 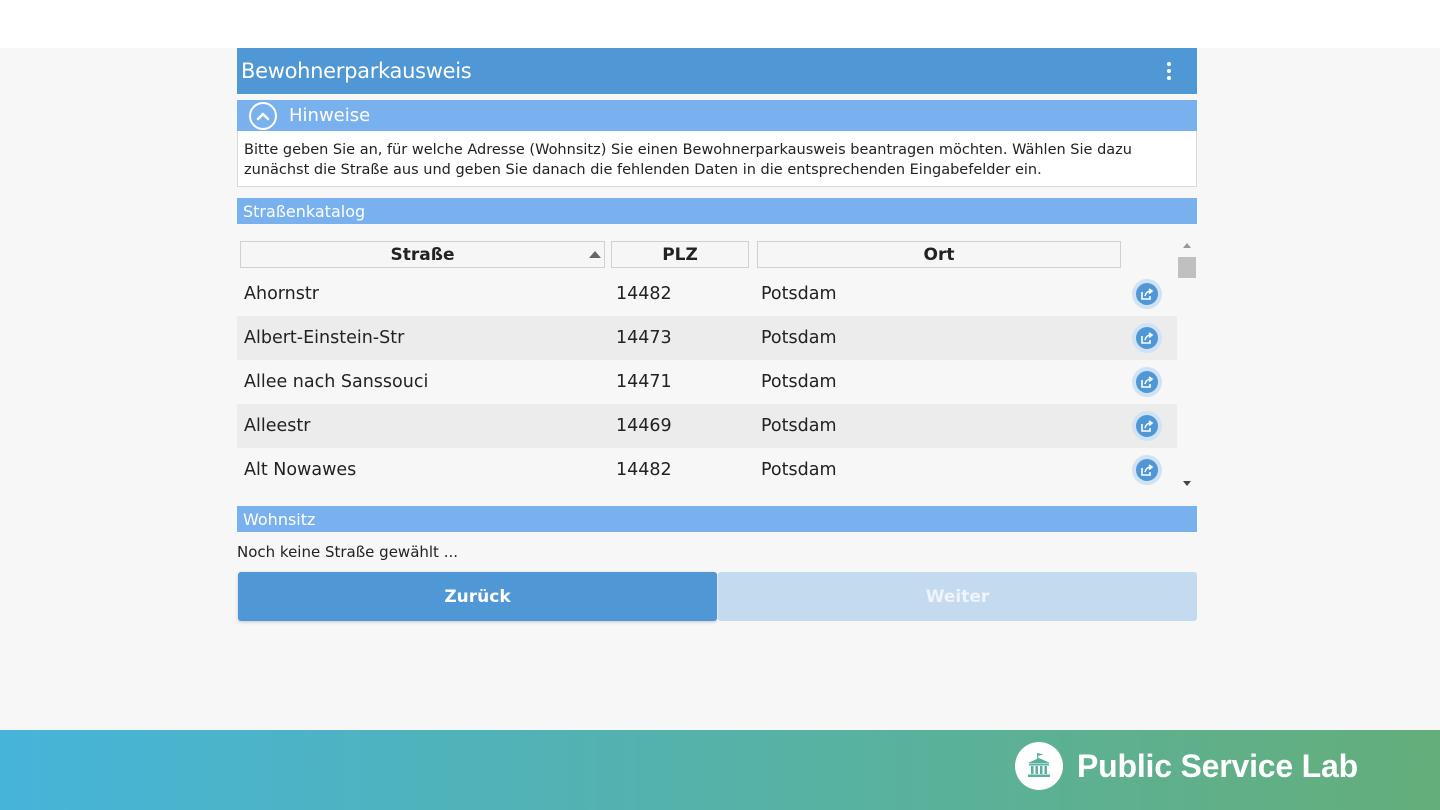 What do you see at coordinates (336, 382) in the screenshot?
I see `cell-strasse: Allee nach Sanssouci` at bounding box center [336, 382].